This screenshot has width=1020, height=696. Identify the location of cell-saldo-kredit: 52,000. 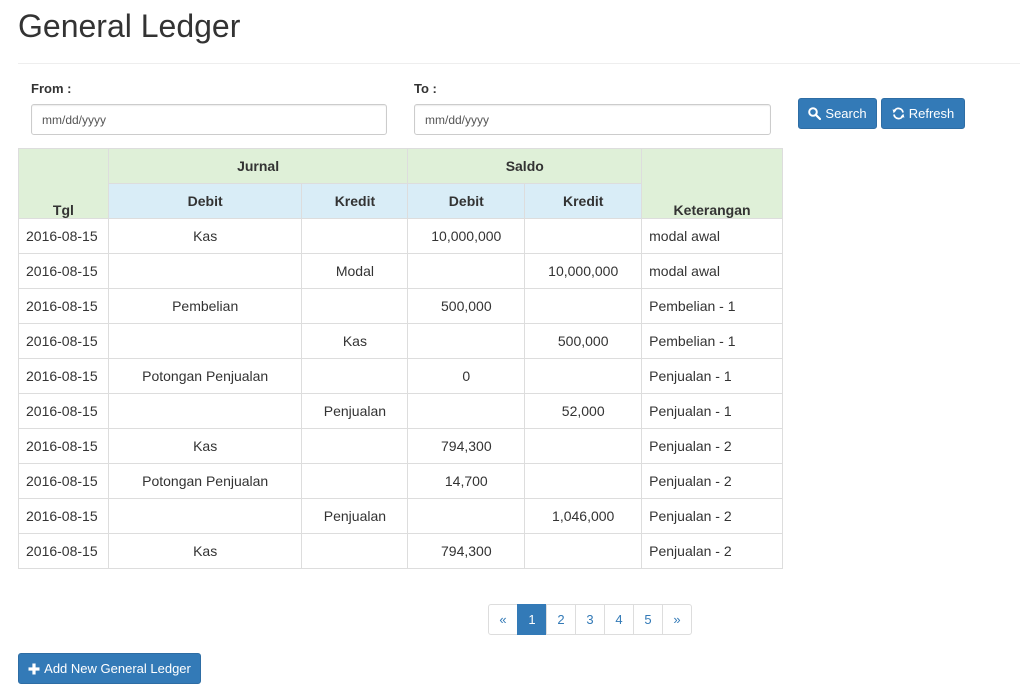
(583, 411).